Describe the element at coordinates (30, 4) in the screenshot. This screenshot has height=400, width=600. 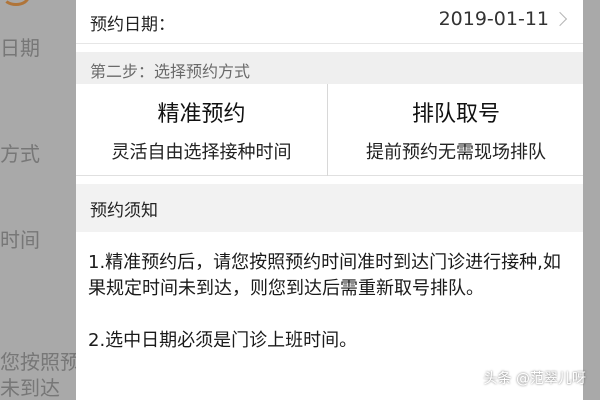
I see `background-decoration` at that location.